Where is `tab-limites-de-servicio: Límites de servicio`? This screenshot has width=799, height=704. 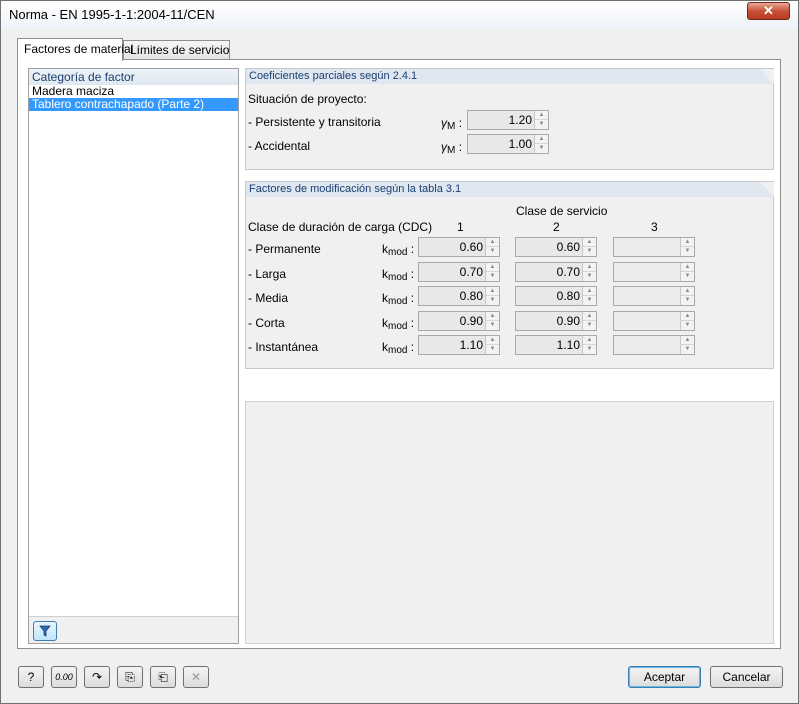
tab-limites-de-servicio: Límites de servicio is located at coordinates (176, 50).